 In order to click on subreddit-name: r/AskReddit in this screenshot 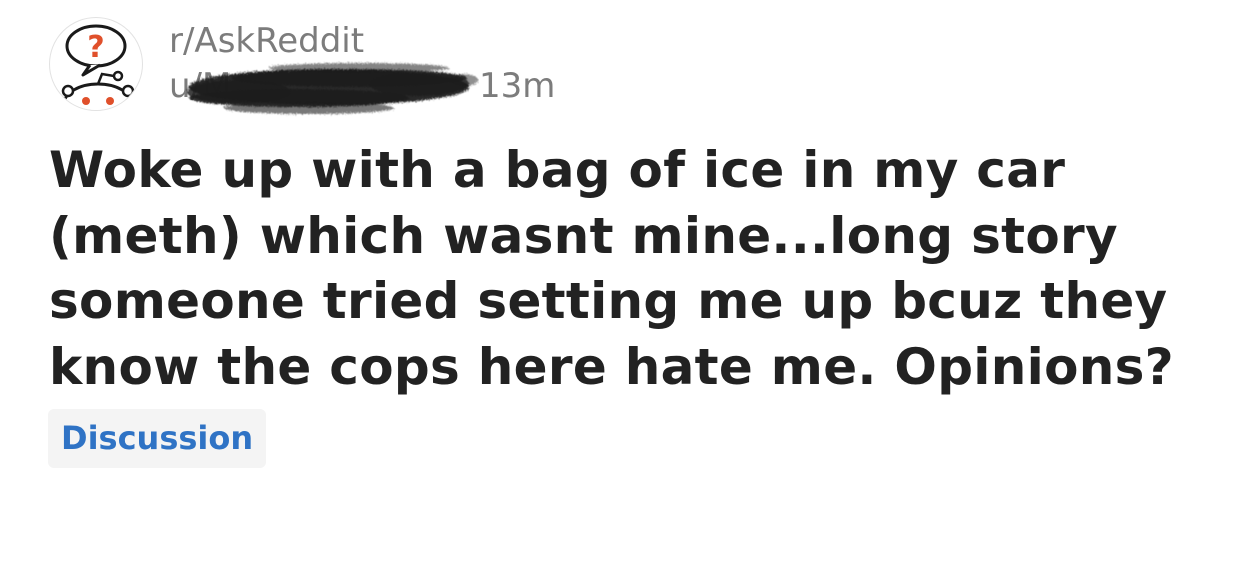, I will do `click(266, 41)`.